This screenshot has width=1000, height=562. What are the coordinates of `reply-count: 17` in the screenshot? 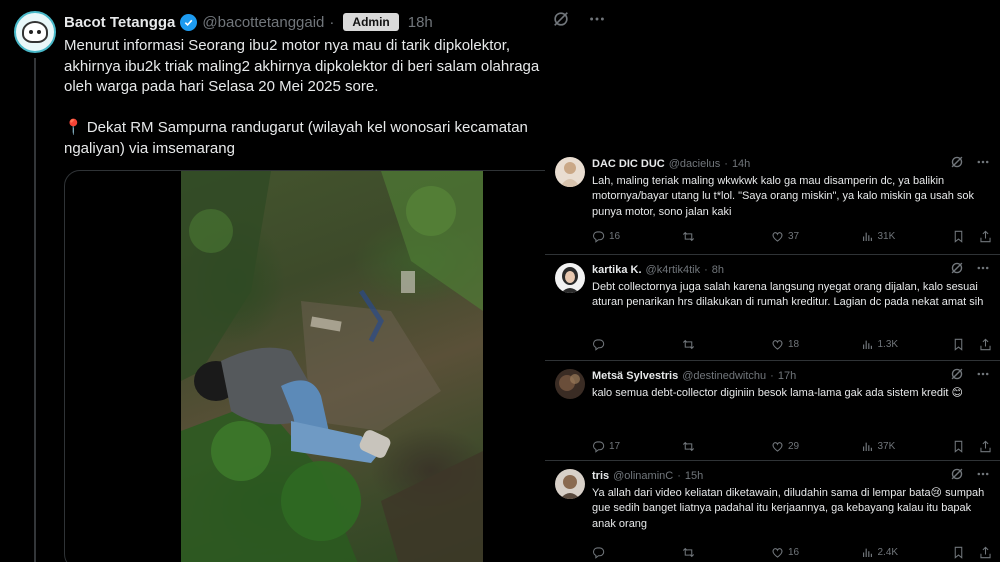 It's located at (615, 446).